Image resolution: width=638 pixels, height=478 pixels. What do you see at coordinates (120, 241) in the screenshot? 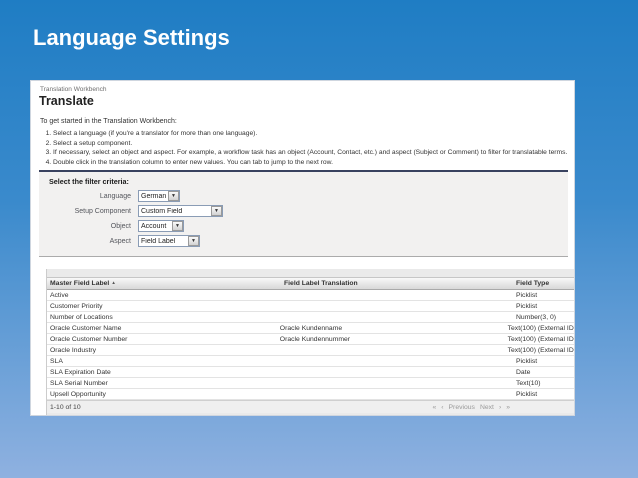
I see `aspect-label: Aspect` at bounding box center [120, 241].